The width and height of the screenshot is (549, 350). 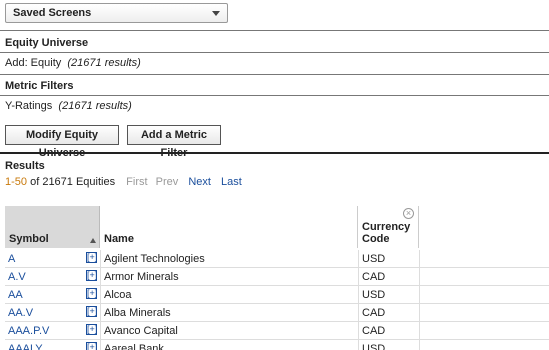 I want to click on company-name: Armor Minerals, so click(x=141, y=277).